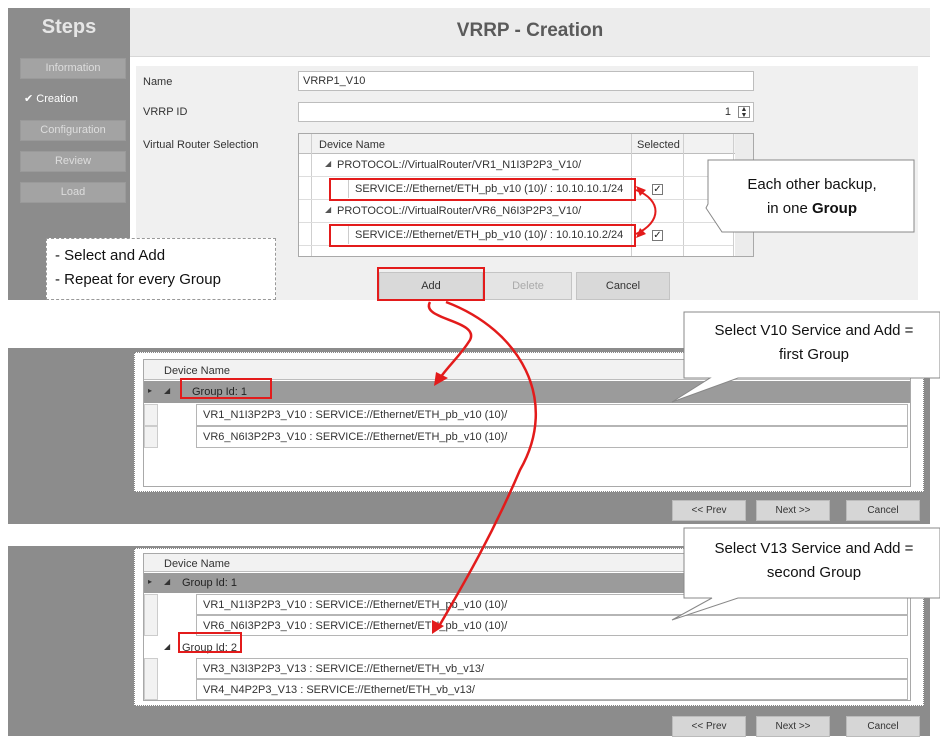  What do you see at coordinates (812, 208) in the screenshot?
I see `callout-backup-line2: in one Group` at bounding box center [812, 208].